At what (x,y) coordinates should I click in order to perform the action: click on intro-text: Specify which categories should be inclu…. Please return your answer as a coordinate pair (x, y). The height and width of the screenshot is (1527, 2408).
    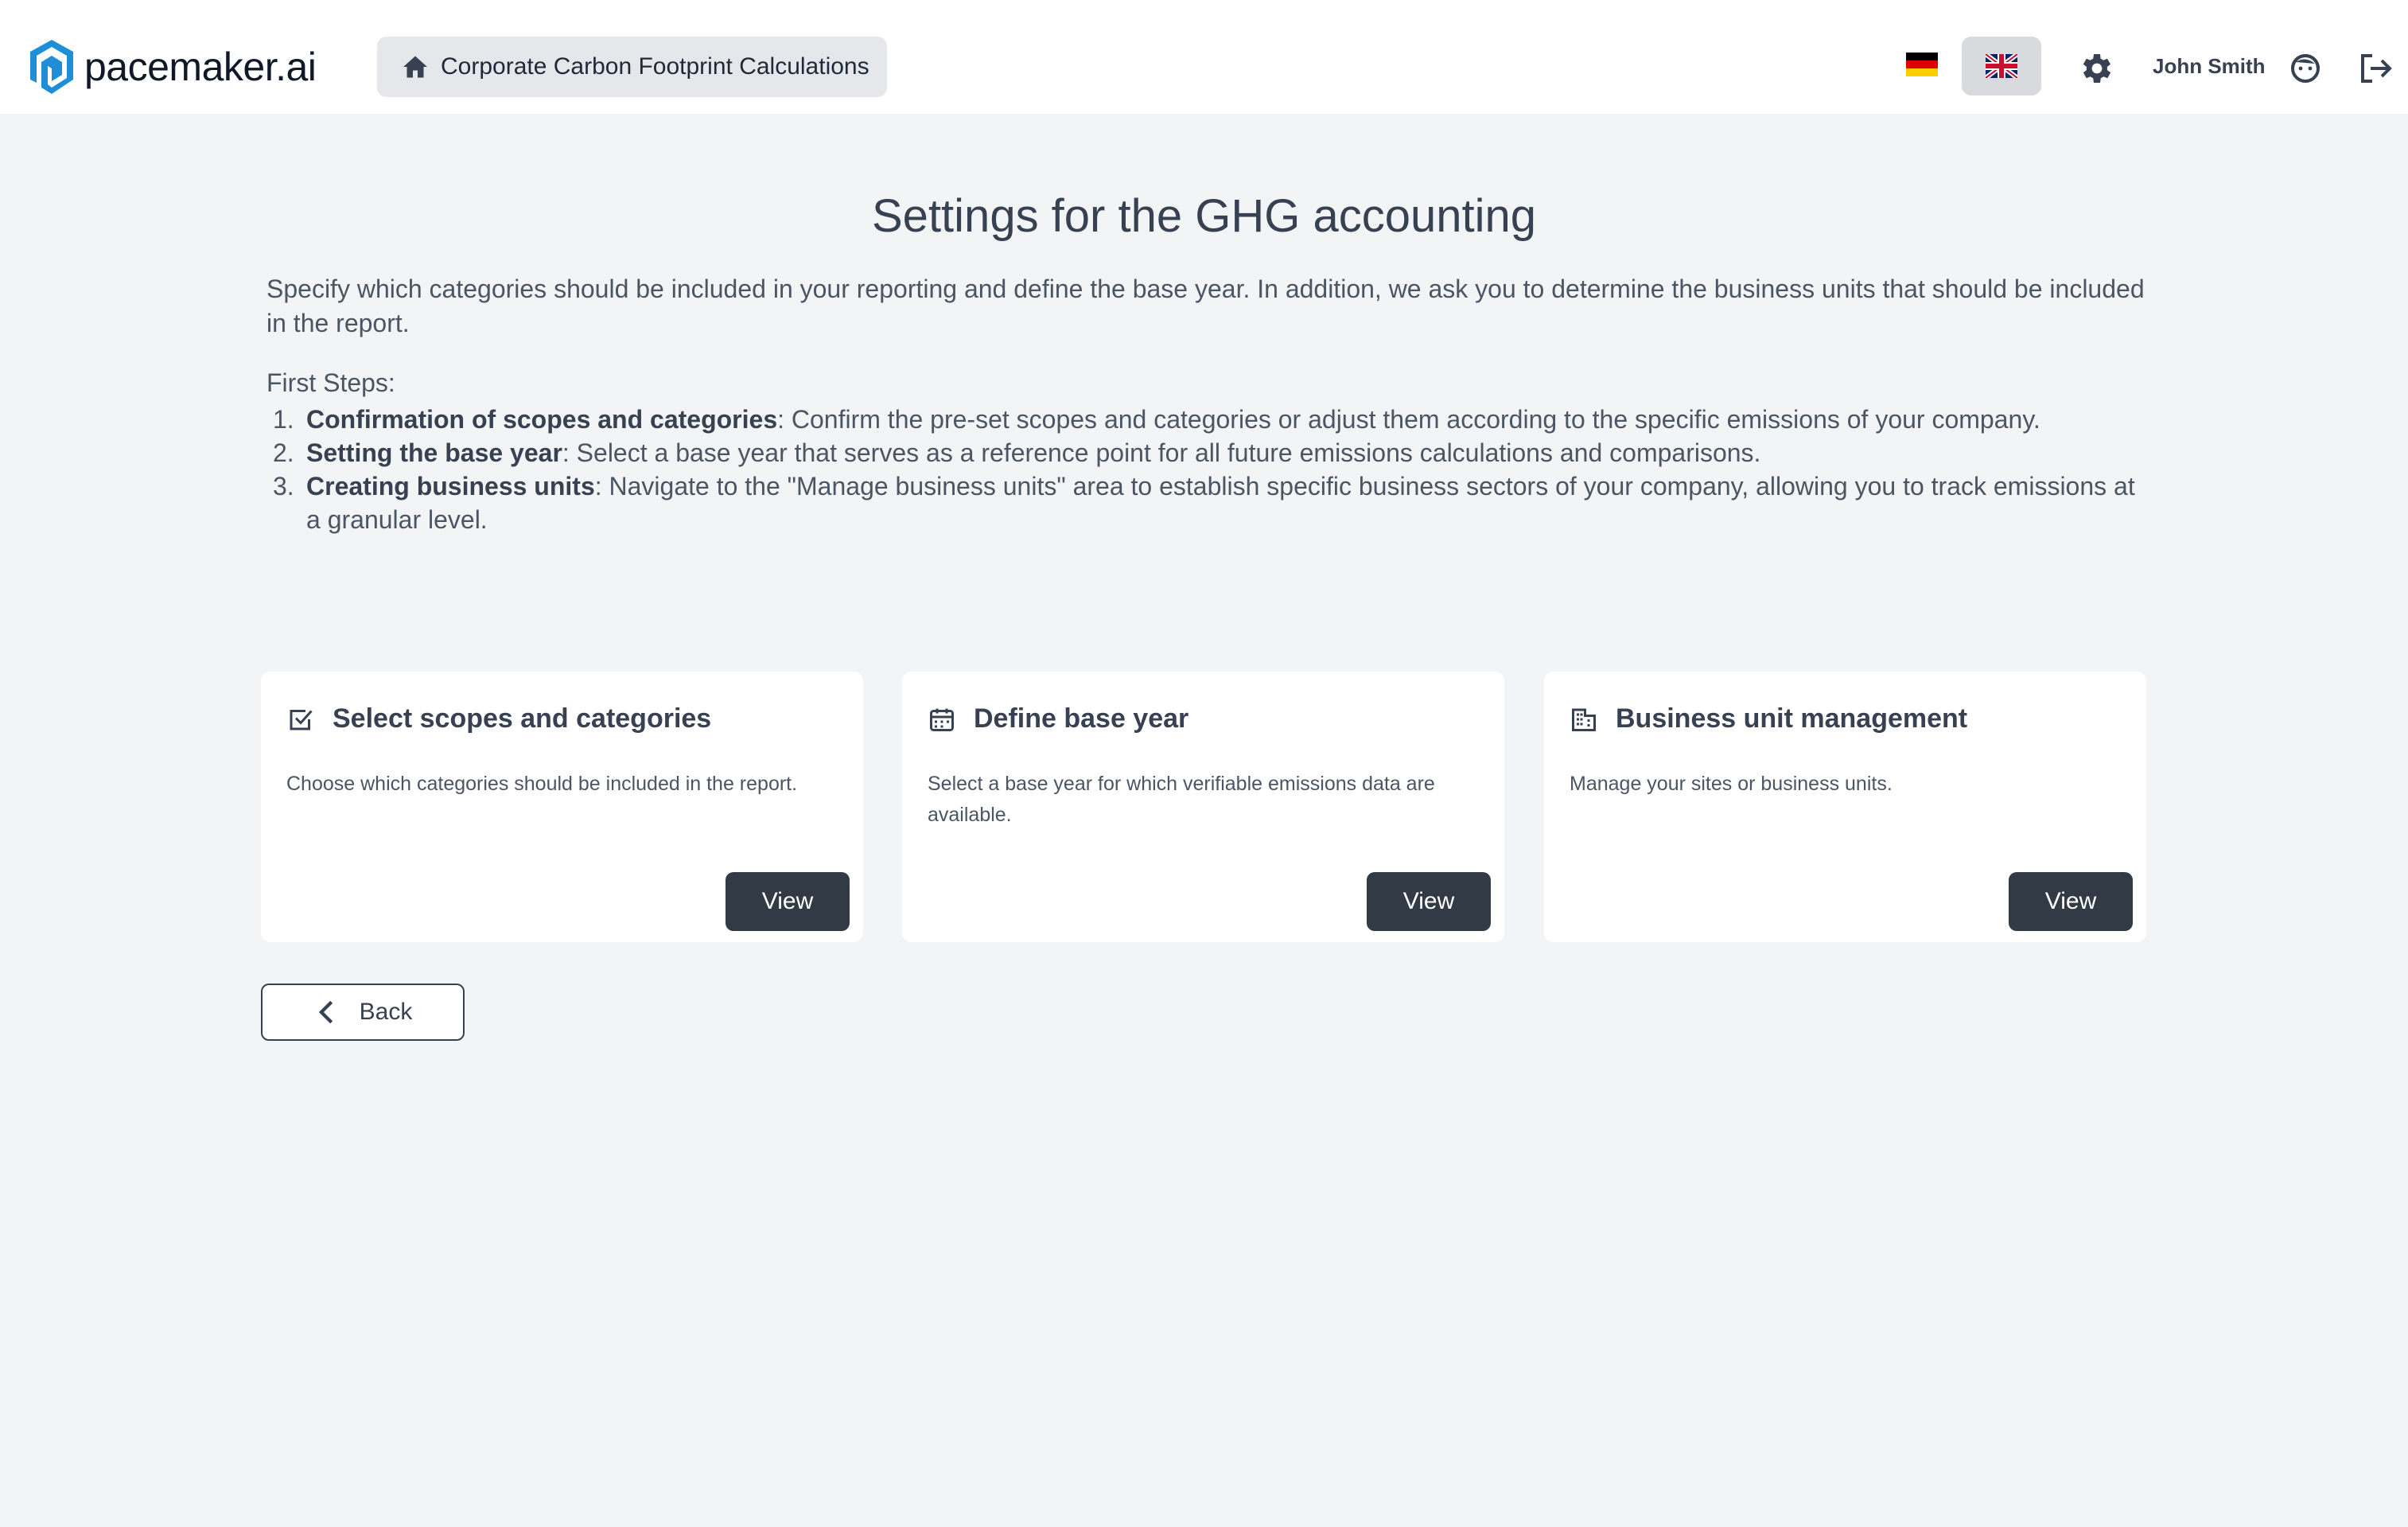
    Looking at the image, I should click on (1205, 306).